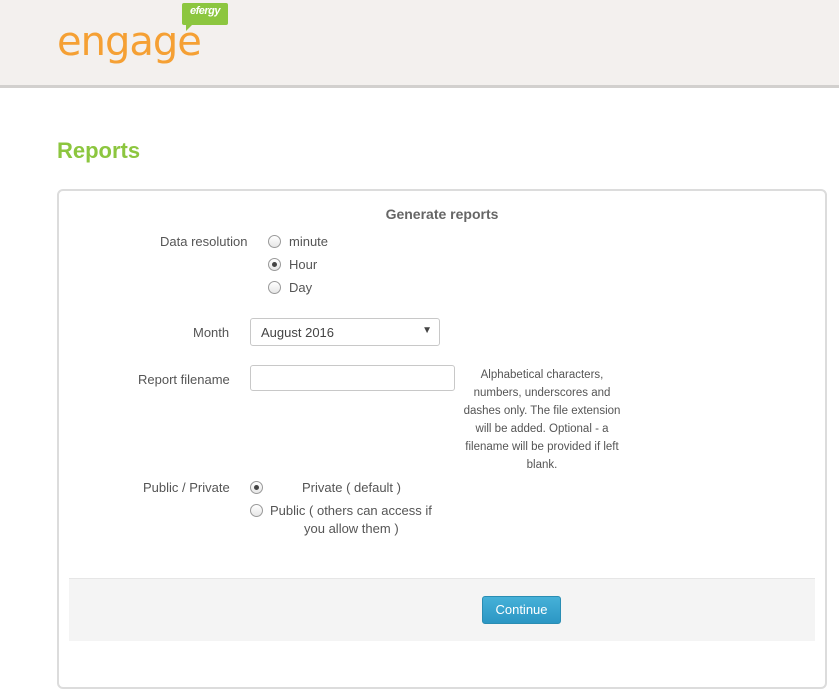  I want to click on report-filename-label: Report filename, so click(184, 379).